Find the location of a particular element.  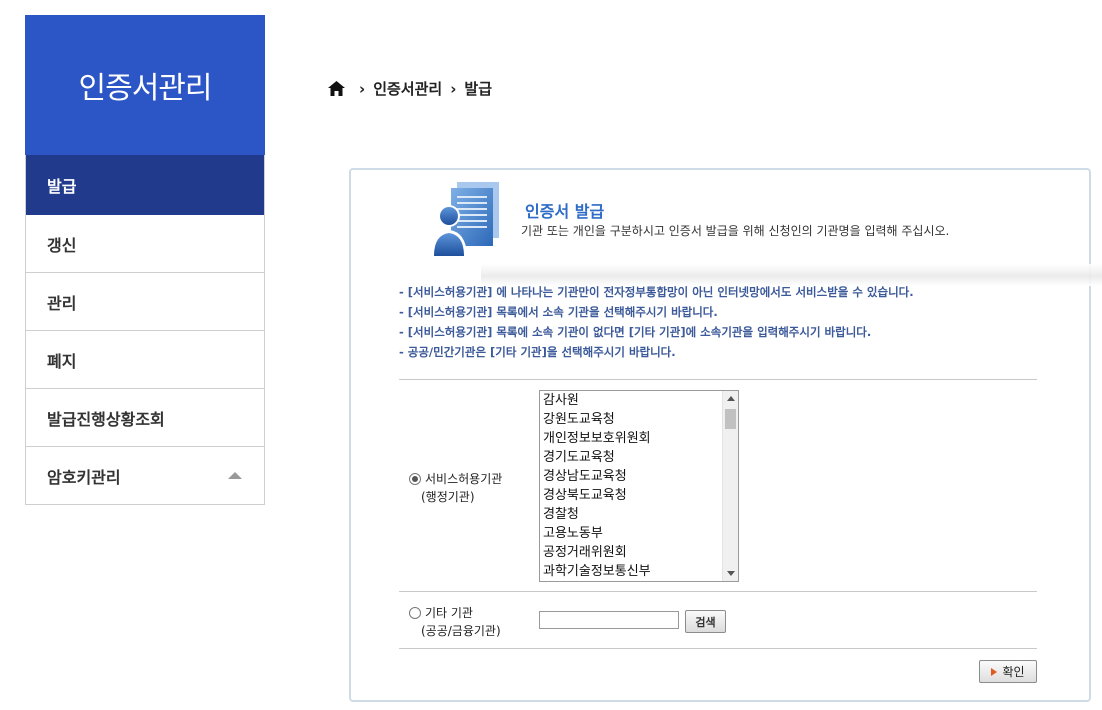

sidebar-item-label: 갱신 is located at coordinates (62, 245).